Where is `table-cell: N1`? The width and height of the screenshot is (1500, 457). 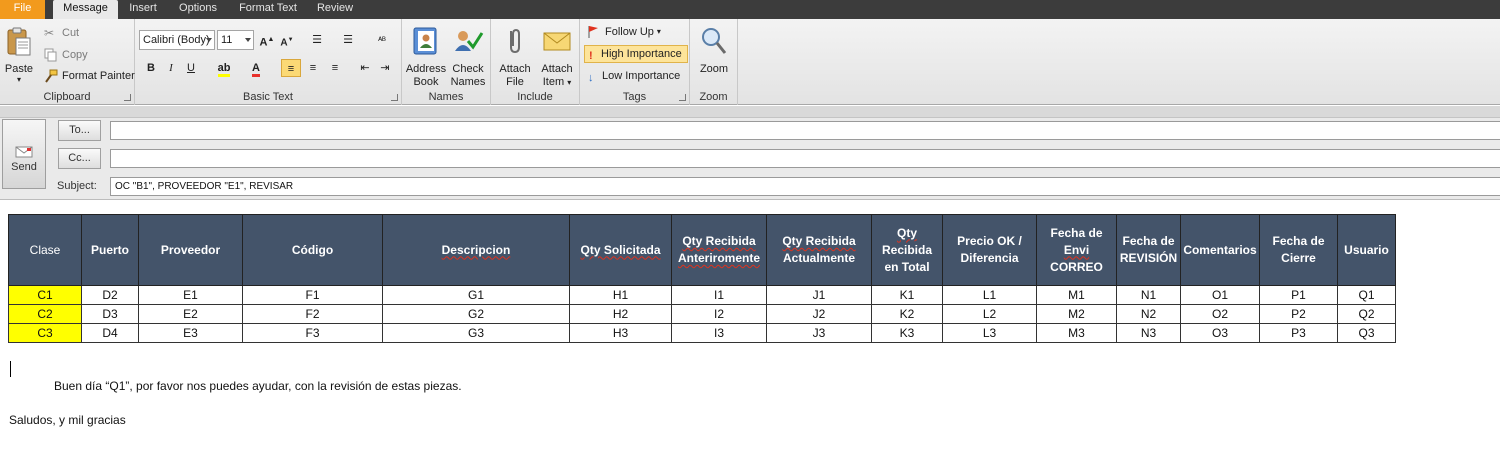 table-cell: N1 is located at coordinates (1148, 295).